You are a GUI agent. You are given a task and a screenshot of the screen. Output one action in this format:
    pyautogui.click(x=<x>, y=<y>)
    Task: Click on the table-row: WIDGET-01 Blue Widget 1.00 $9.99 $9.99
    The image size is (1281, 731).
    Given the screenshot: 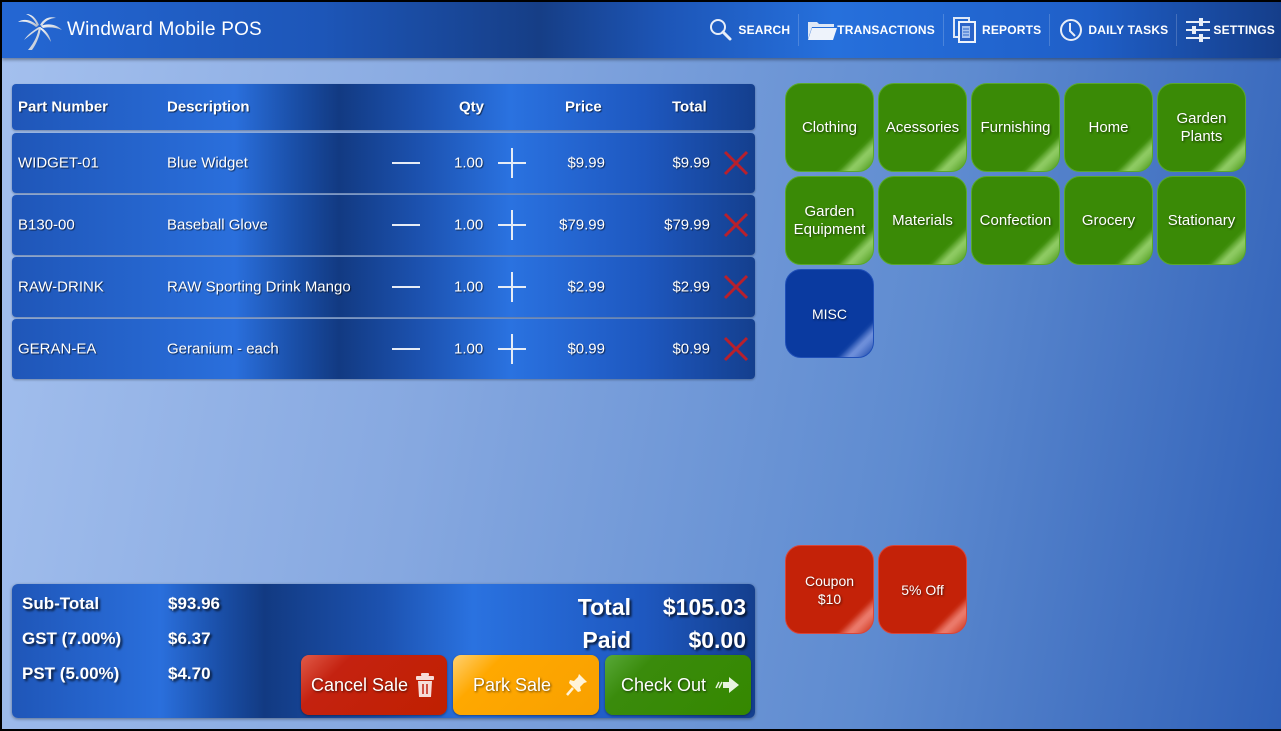 What is the action you would take?
    pyautogui.click(x=383, y=163)
    